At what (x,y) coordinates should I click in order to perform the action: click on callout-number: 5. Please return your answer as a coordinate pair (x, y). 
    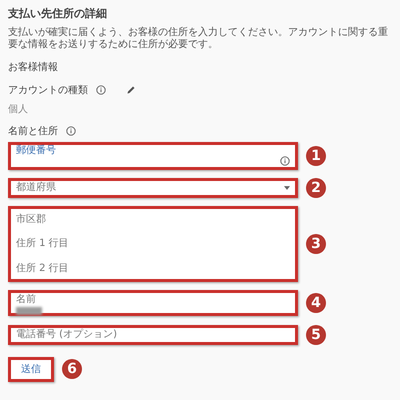
    Looking at the image, I should click on (316, 334).